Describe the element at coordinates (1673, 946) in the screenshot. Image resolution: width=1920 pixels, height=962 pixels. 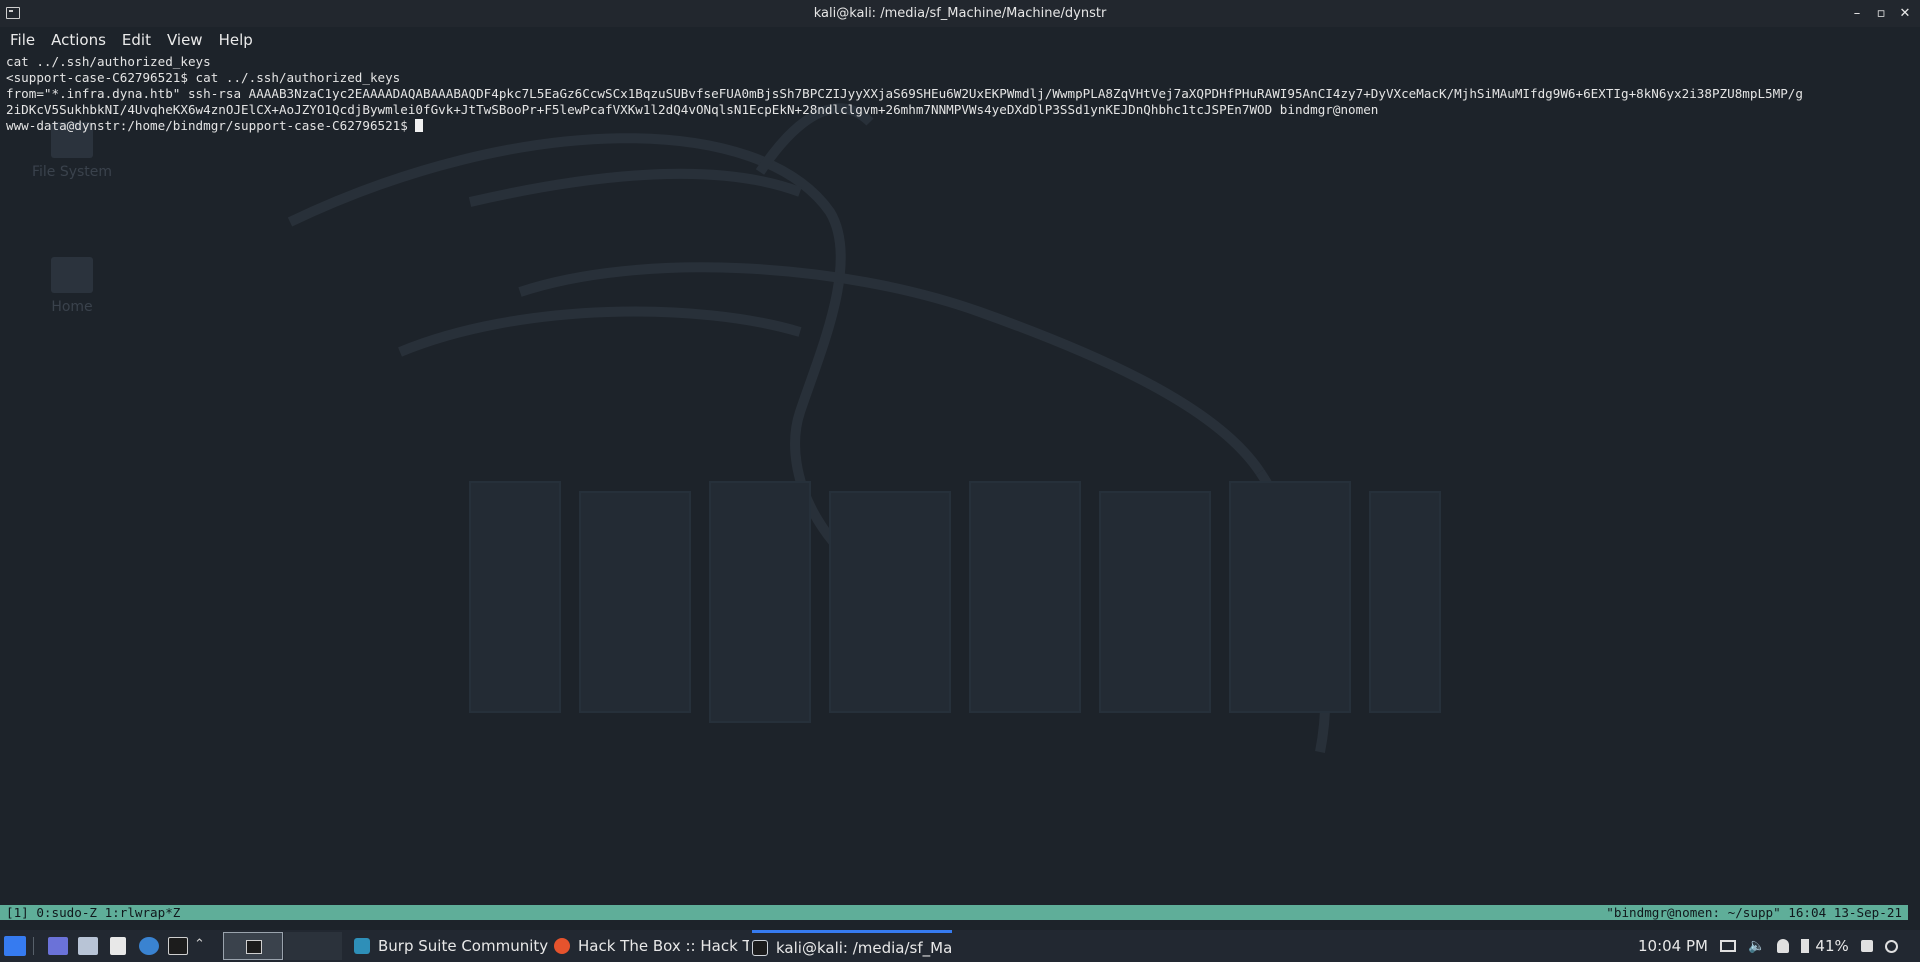
I see `clock: 10:04 PM` at that location.